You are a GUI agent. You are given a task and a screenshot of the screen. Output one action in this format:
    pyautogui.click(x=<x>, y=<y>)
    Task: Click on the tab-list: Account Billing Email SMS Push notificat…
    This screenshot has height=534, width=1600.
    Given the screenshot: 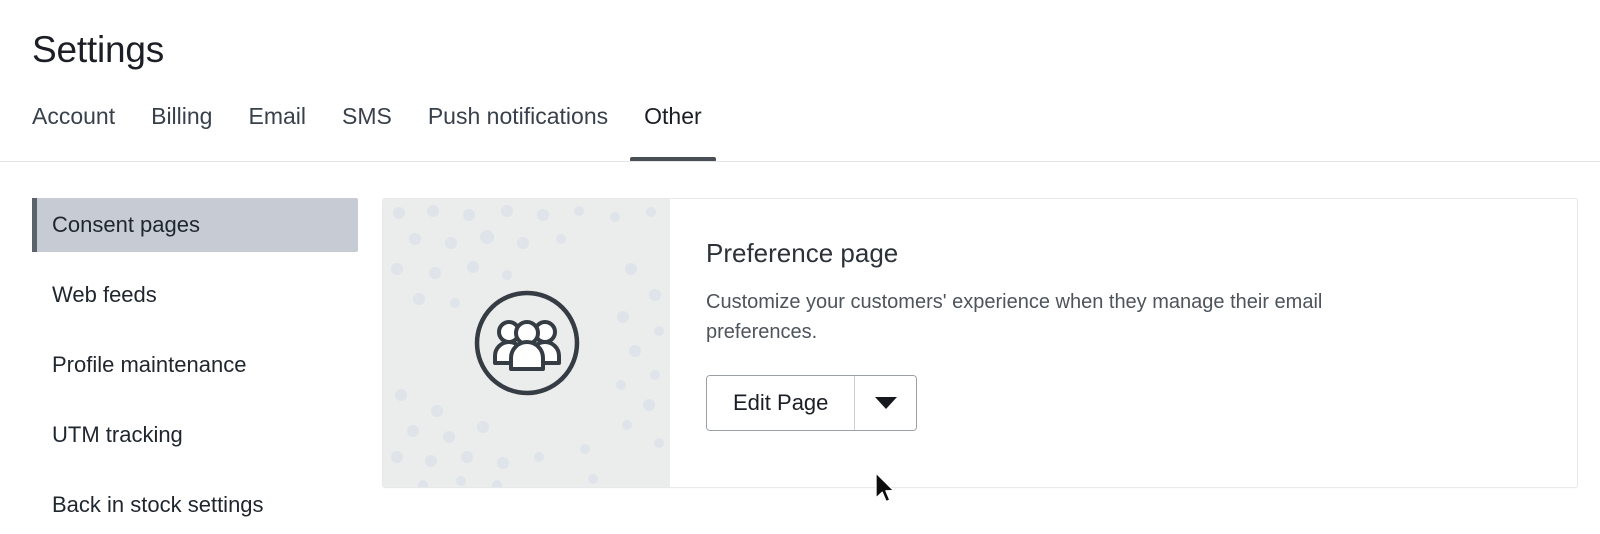 What is the action you would take?
    pyautogui.click(x=816, y=129)
    